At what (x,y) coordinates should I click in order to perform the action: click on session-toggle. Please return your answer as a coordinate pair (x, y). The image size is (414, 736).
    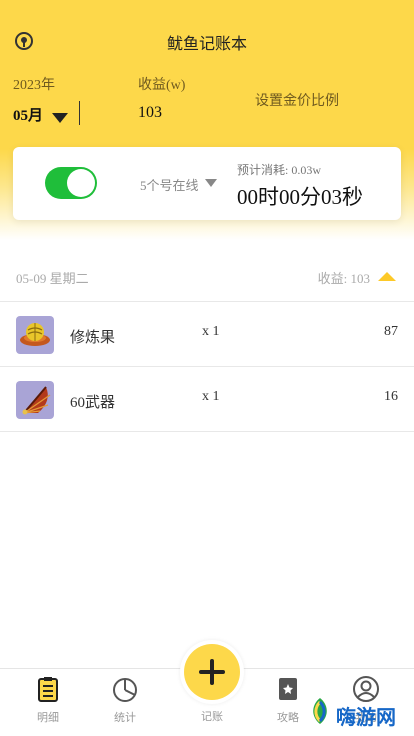
    Looking at the image, I should click on (71, 183).